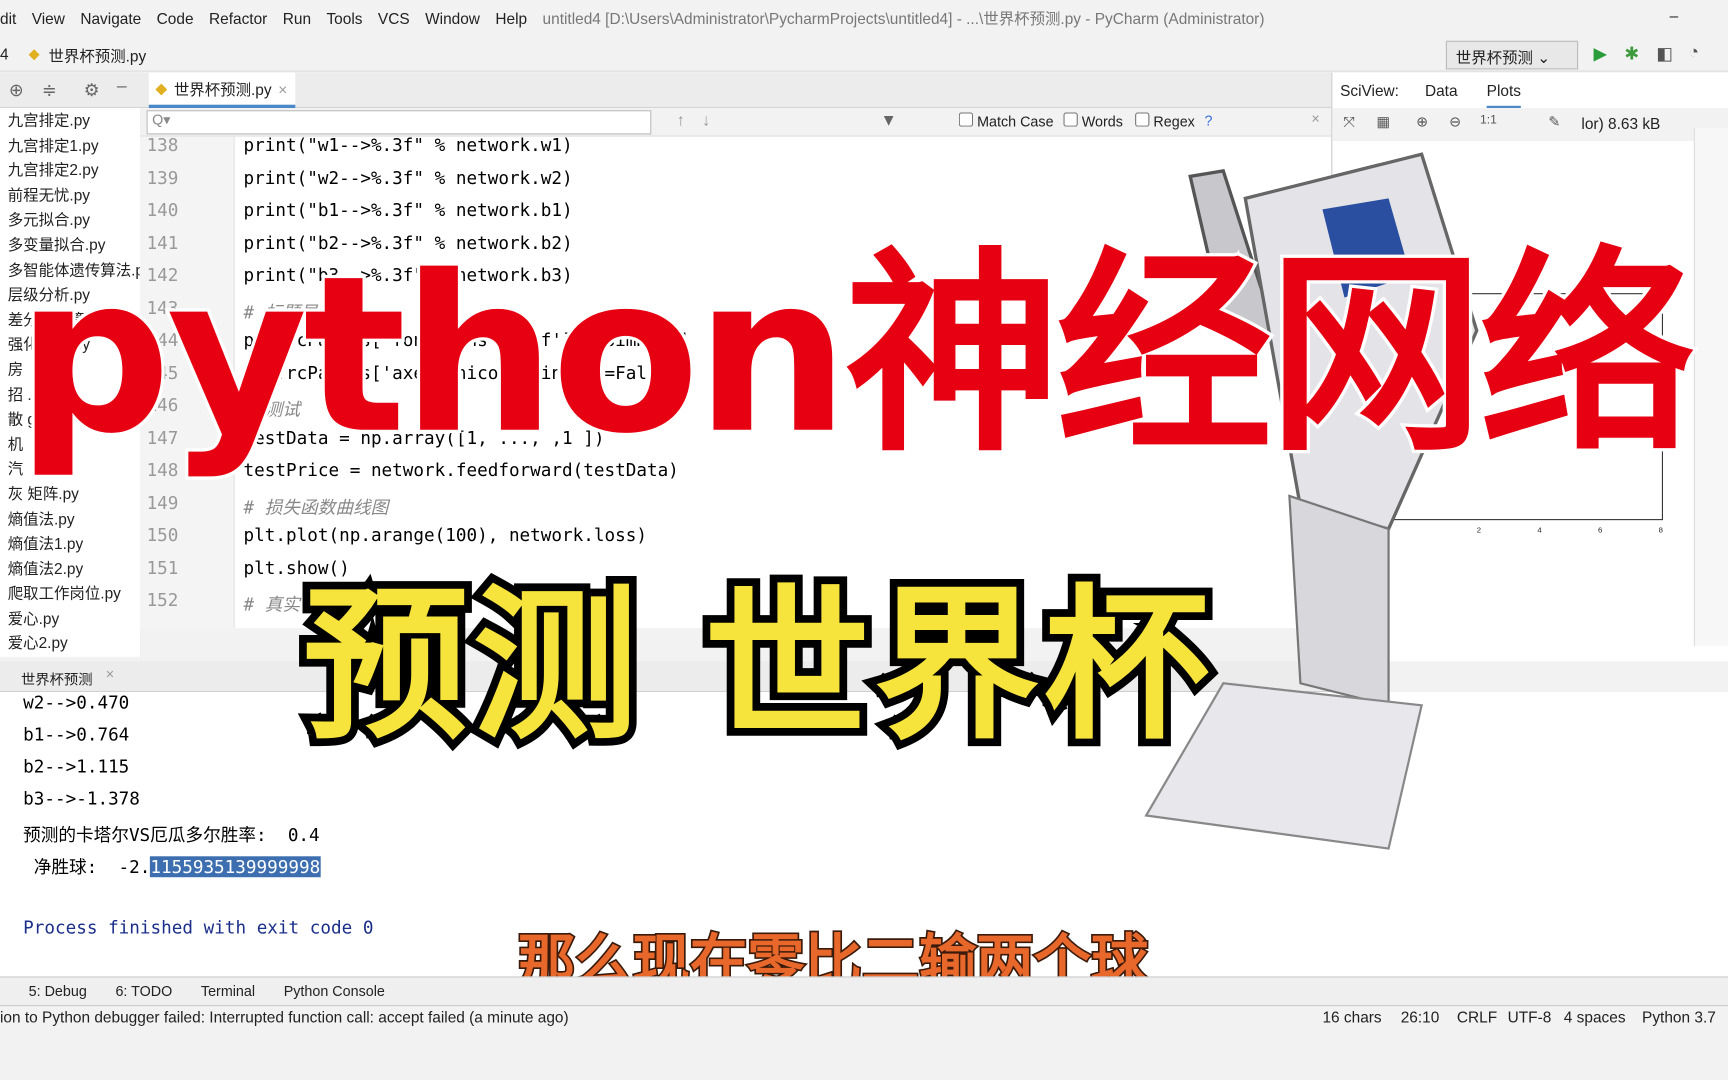 Image resolution: width=1728 pixels, height=1080 pixels. Describe the element at coordinates (1441, 91) in the screenshot. I see `tab-data: Data` at that location.